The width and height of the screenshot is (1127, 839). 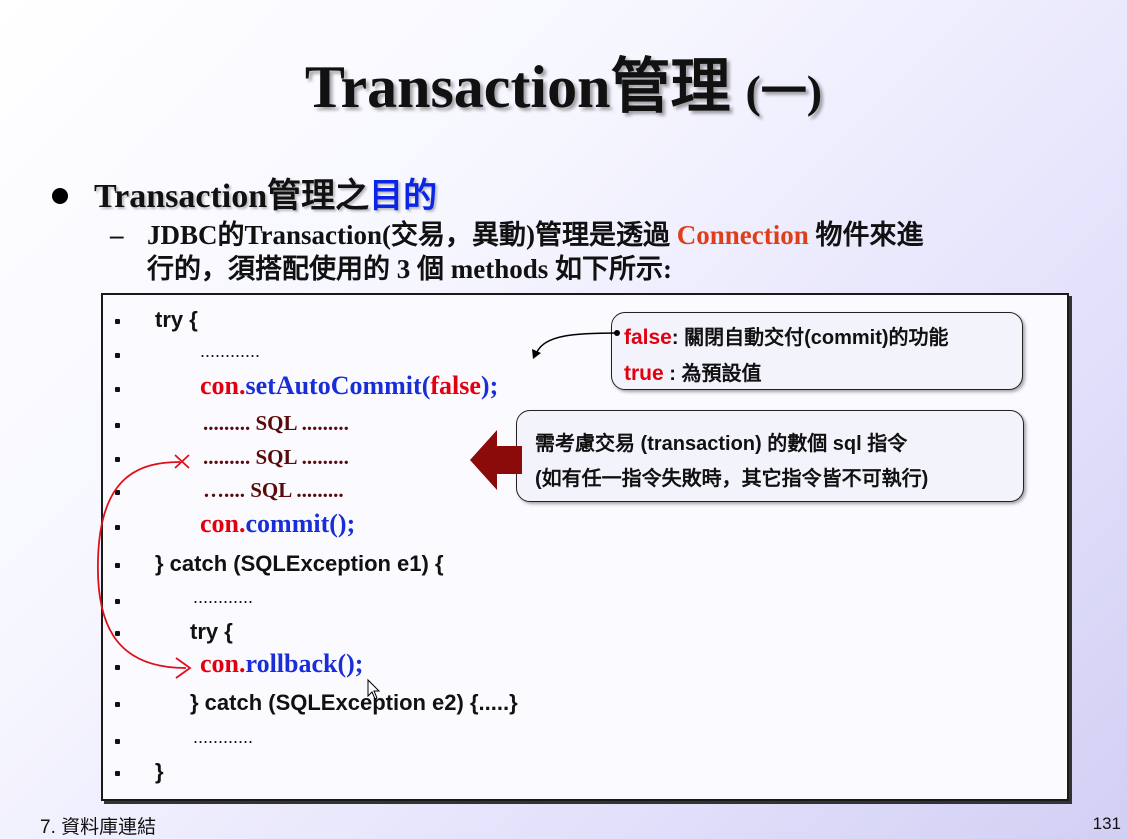 I want to click on bullet2-dash: –, so click(x=117, y=235).